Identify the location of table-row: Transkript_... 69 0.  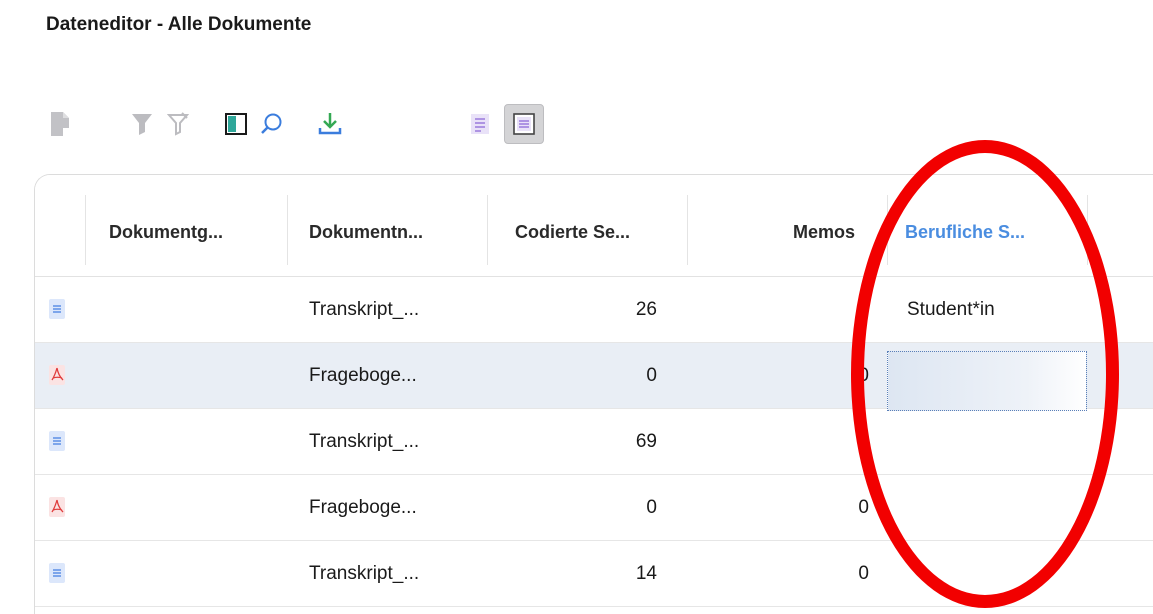
(594, 442).